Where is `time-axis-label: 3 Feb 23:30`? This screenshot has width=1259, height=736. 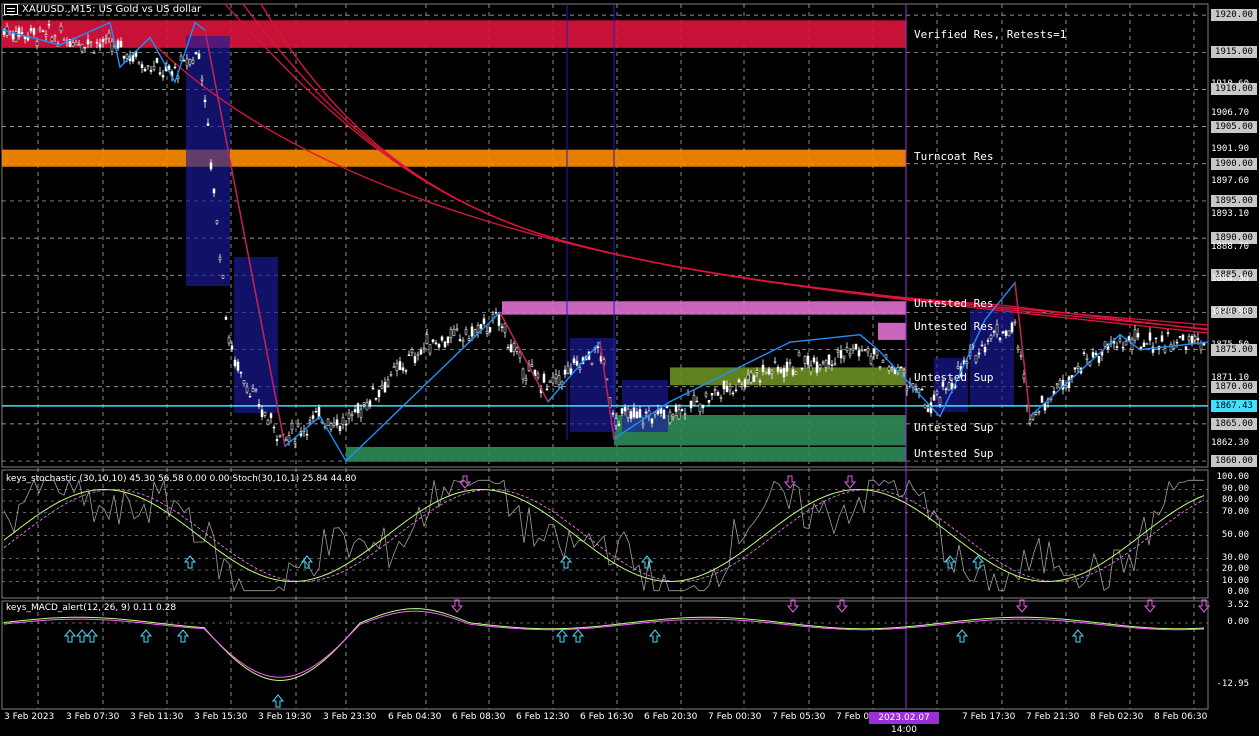 time-axis-label: 3 Feb 23:30 is located at coordinates (350, 717).